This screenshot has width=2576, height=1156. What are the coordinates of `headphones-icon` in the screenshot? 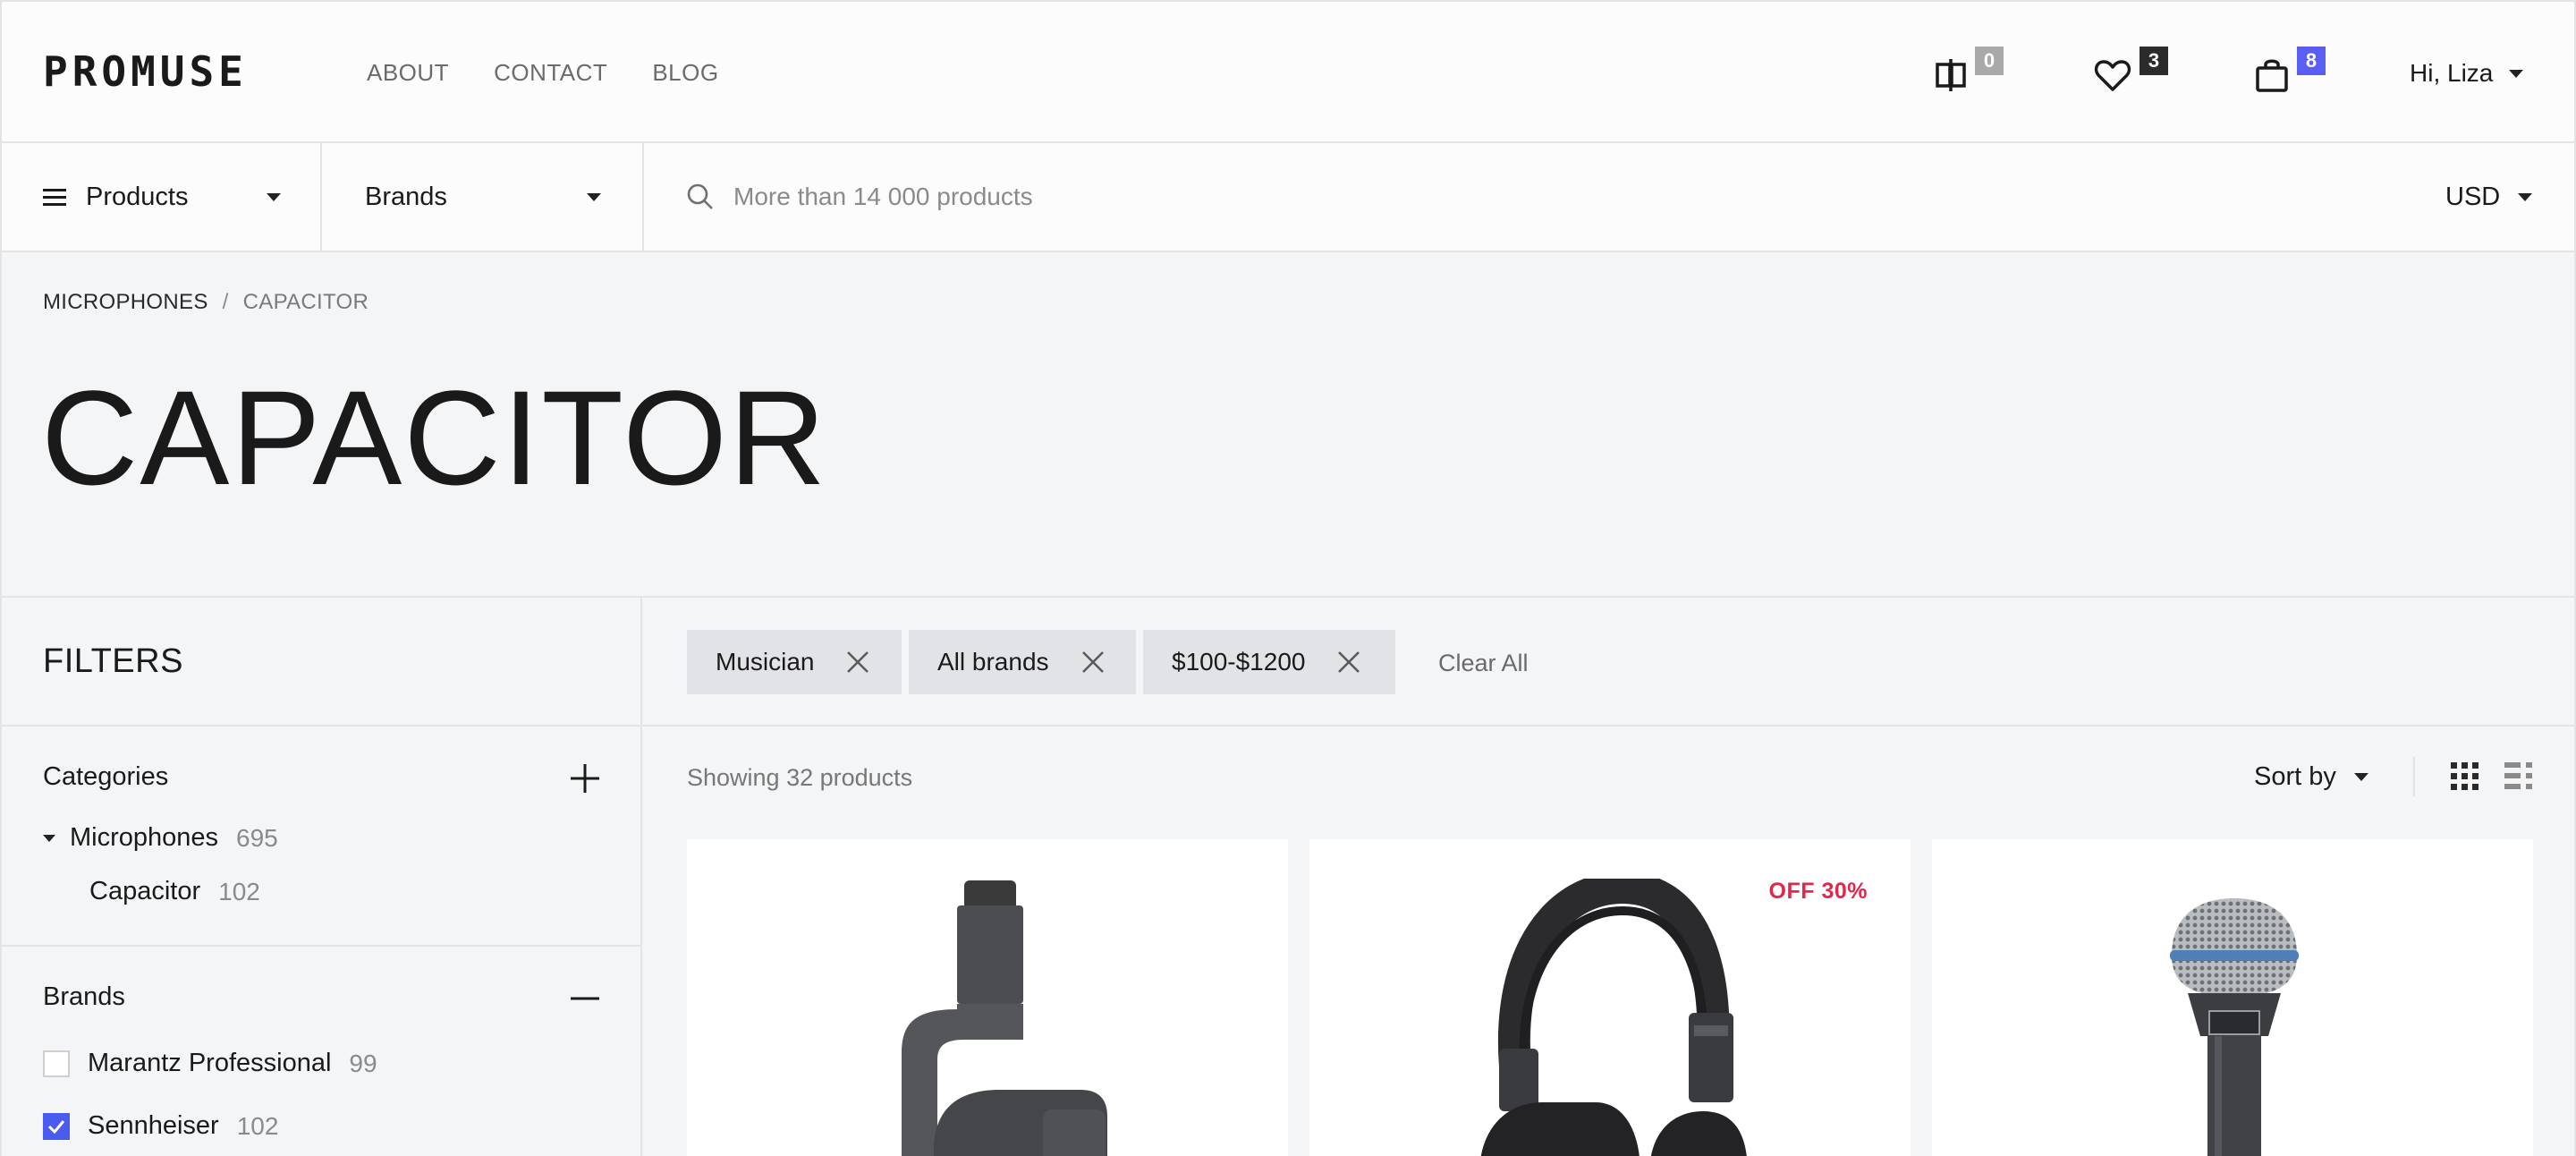 It's located at (1613, 1017).